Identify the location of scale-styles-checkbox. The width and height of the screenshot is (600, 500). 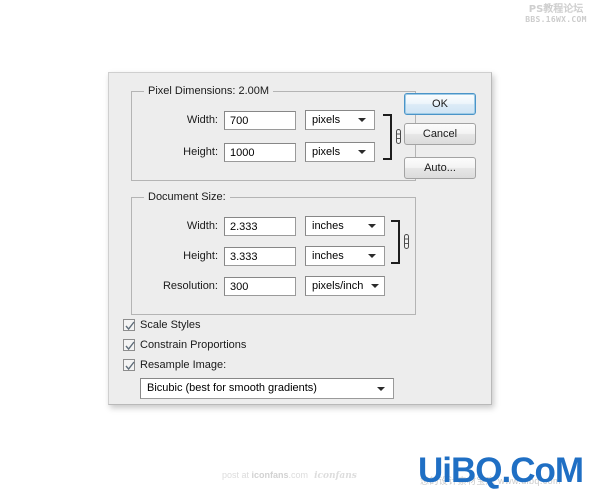
(129, 325).